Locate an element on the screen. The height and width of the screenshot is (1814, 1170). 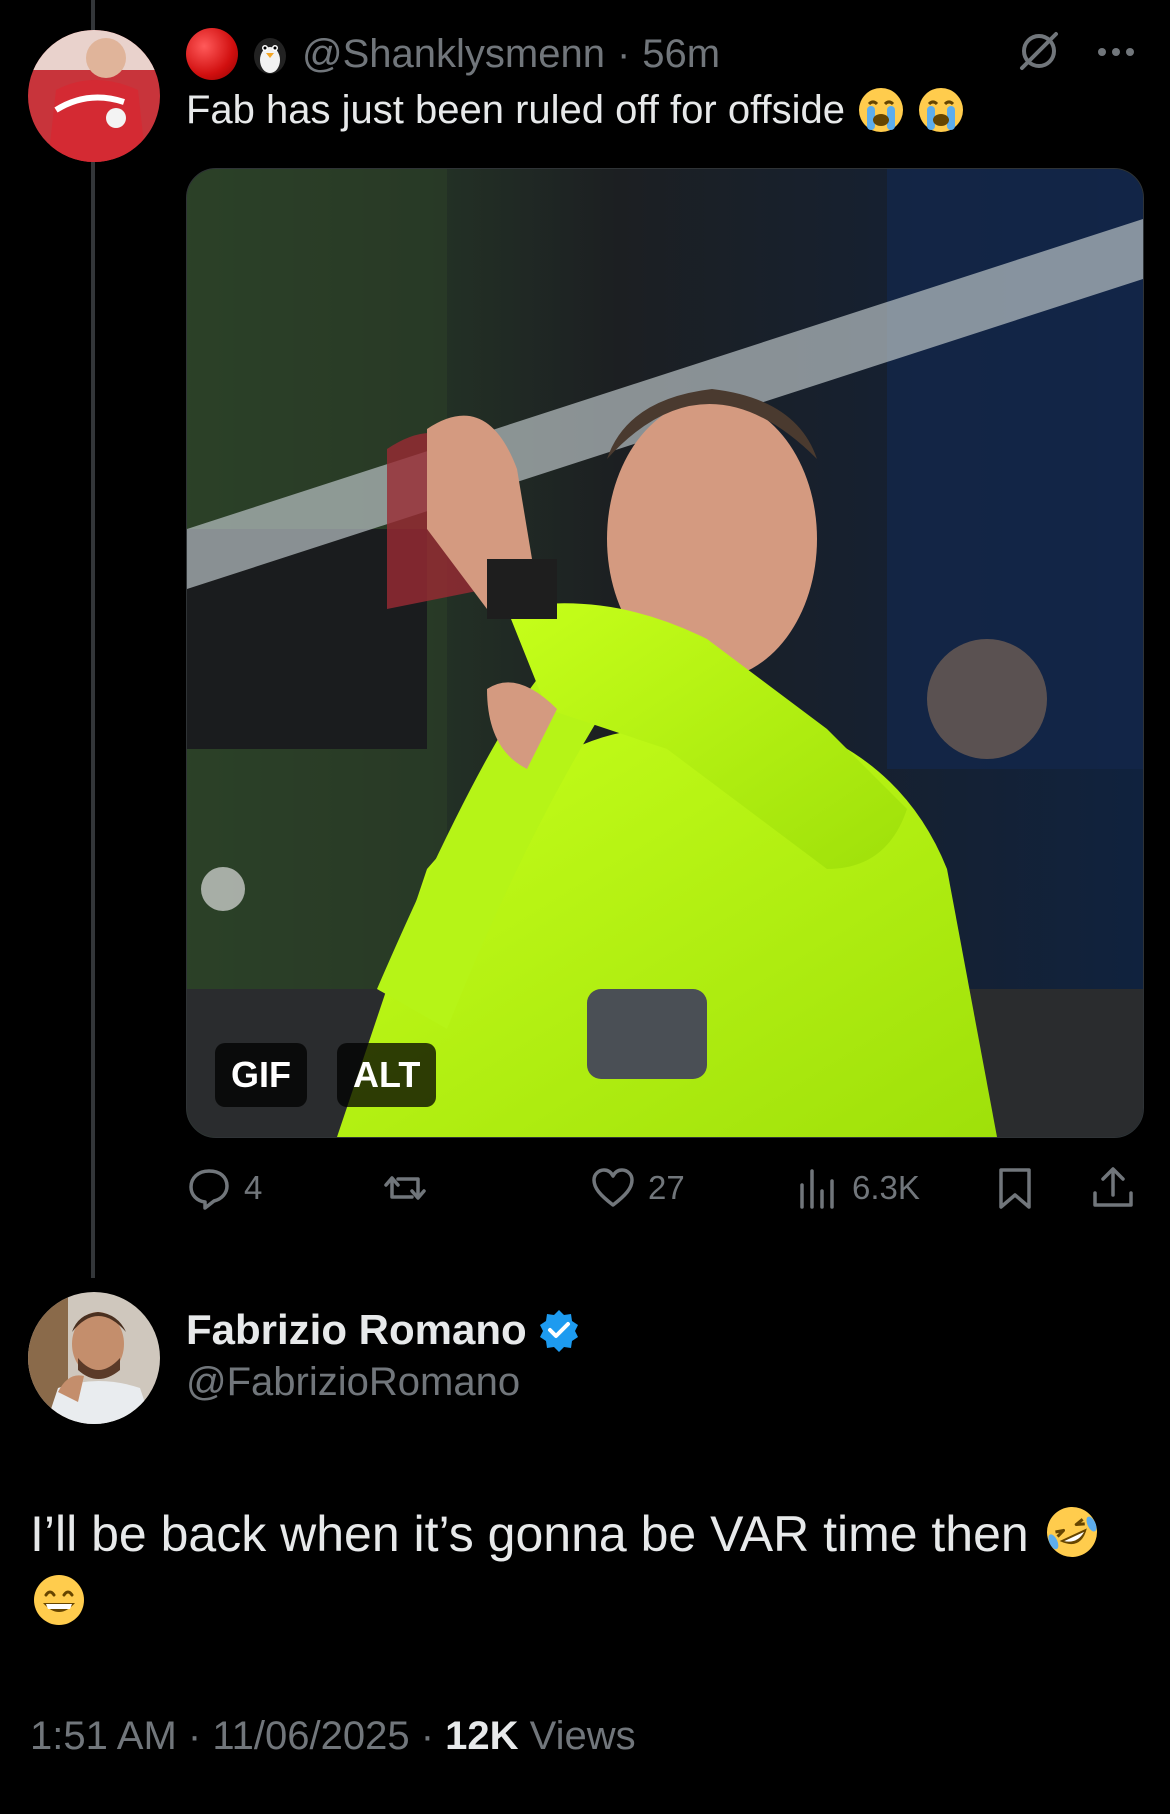
penguin-icon is located at coordinates (270, 56).